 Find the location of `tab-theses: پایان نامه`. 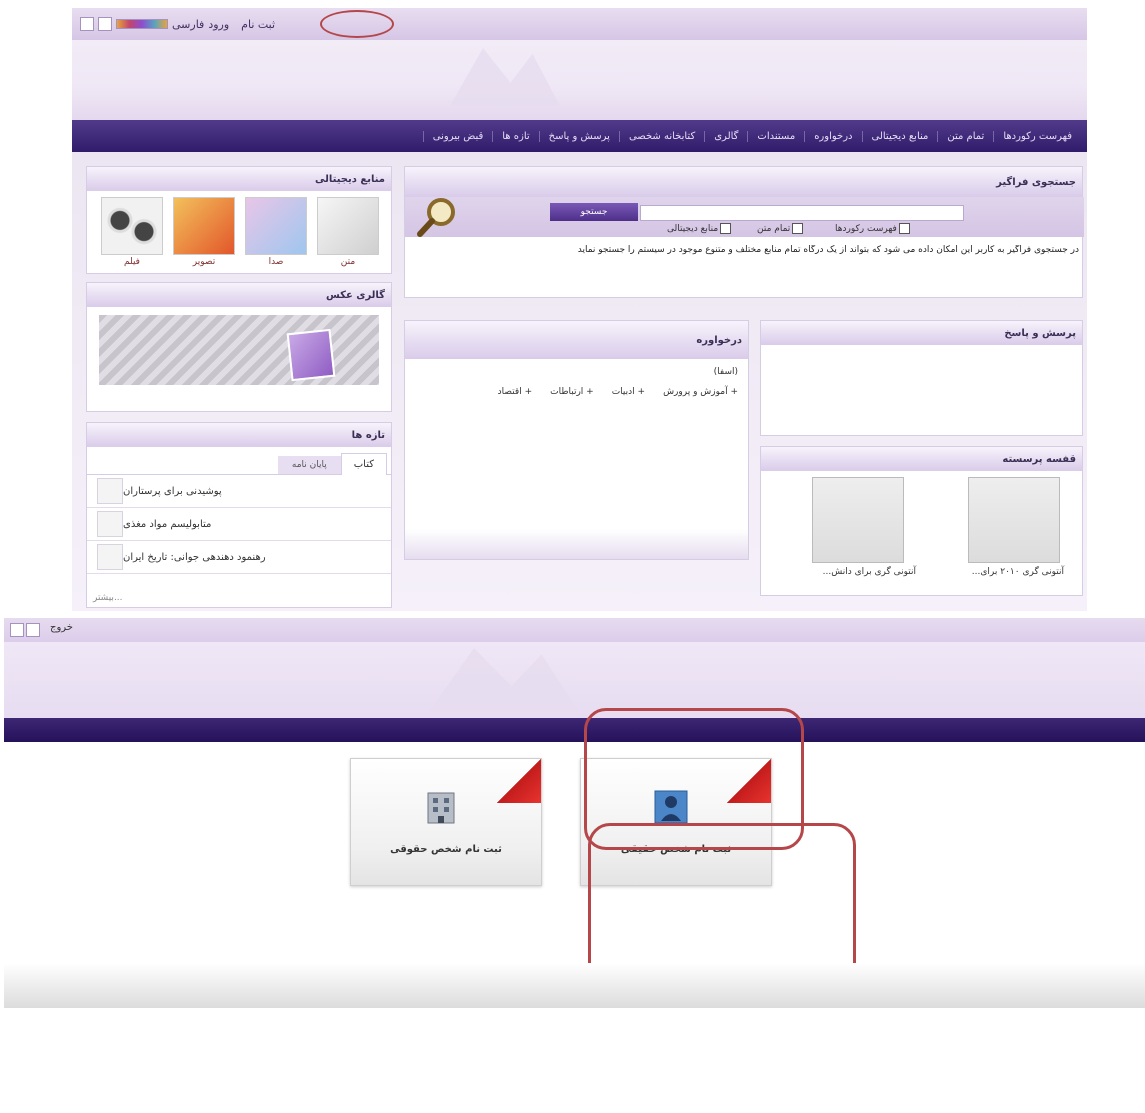

tab-theses: پایان نامه is located at coordinates (309, 465).